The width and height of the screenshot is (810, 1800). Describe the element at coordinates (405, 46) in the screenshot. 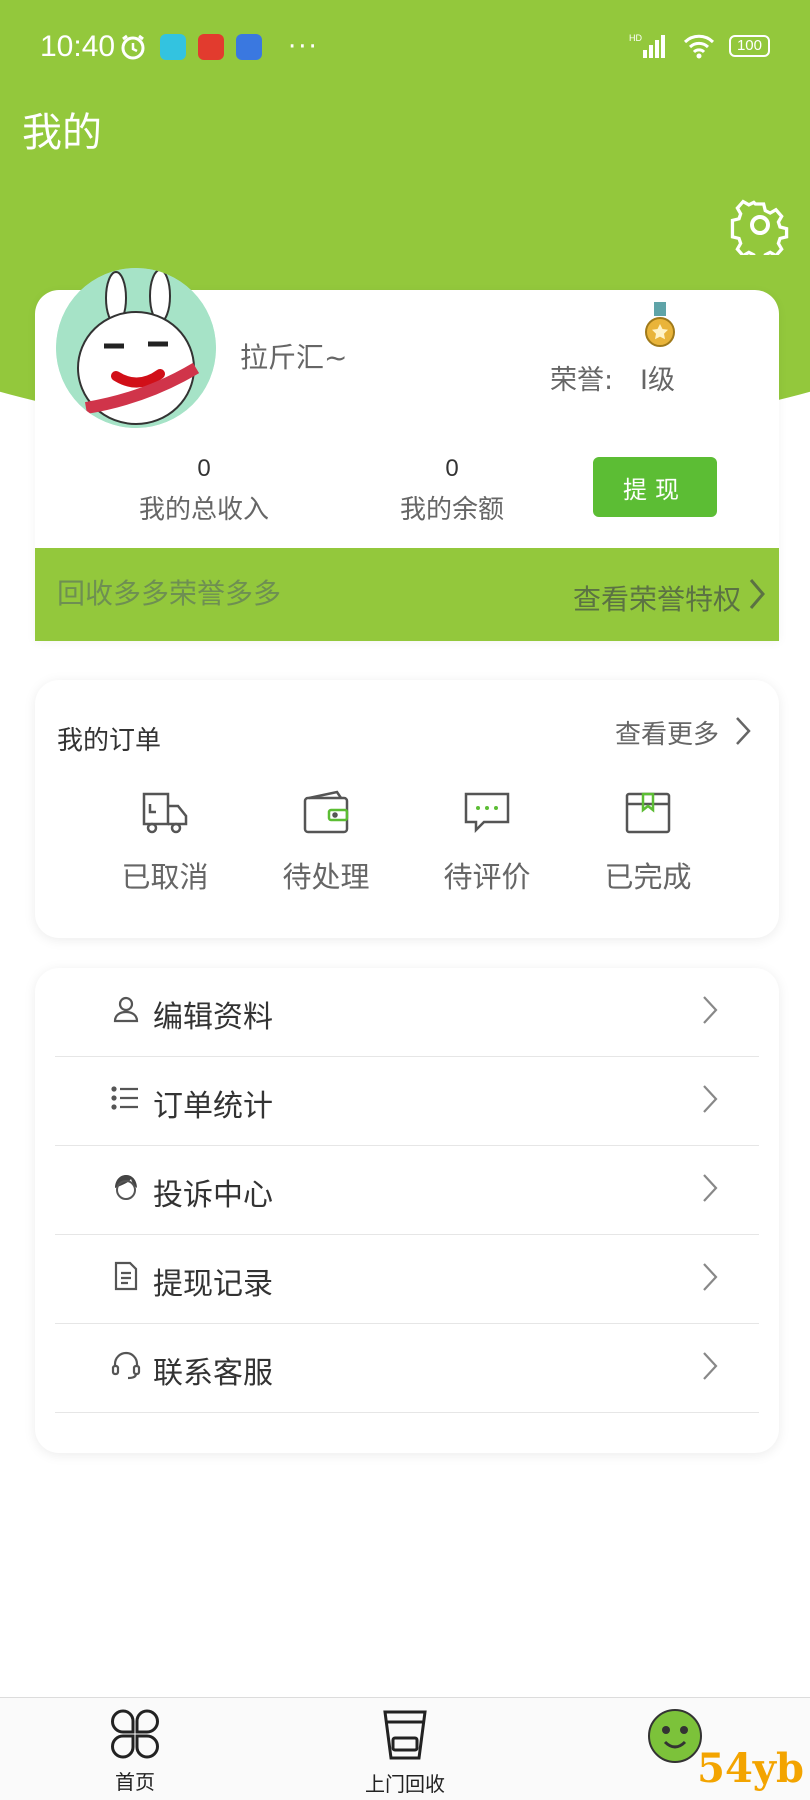

I see `status-bar: 10:40 ··· HD 100` at that location.